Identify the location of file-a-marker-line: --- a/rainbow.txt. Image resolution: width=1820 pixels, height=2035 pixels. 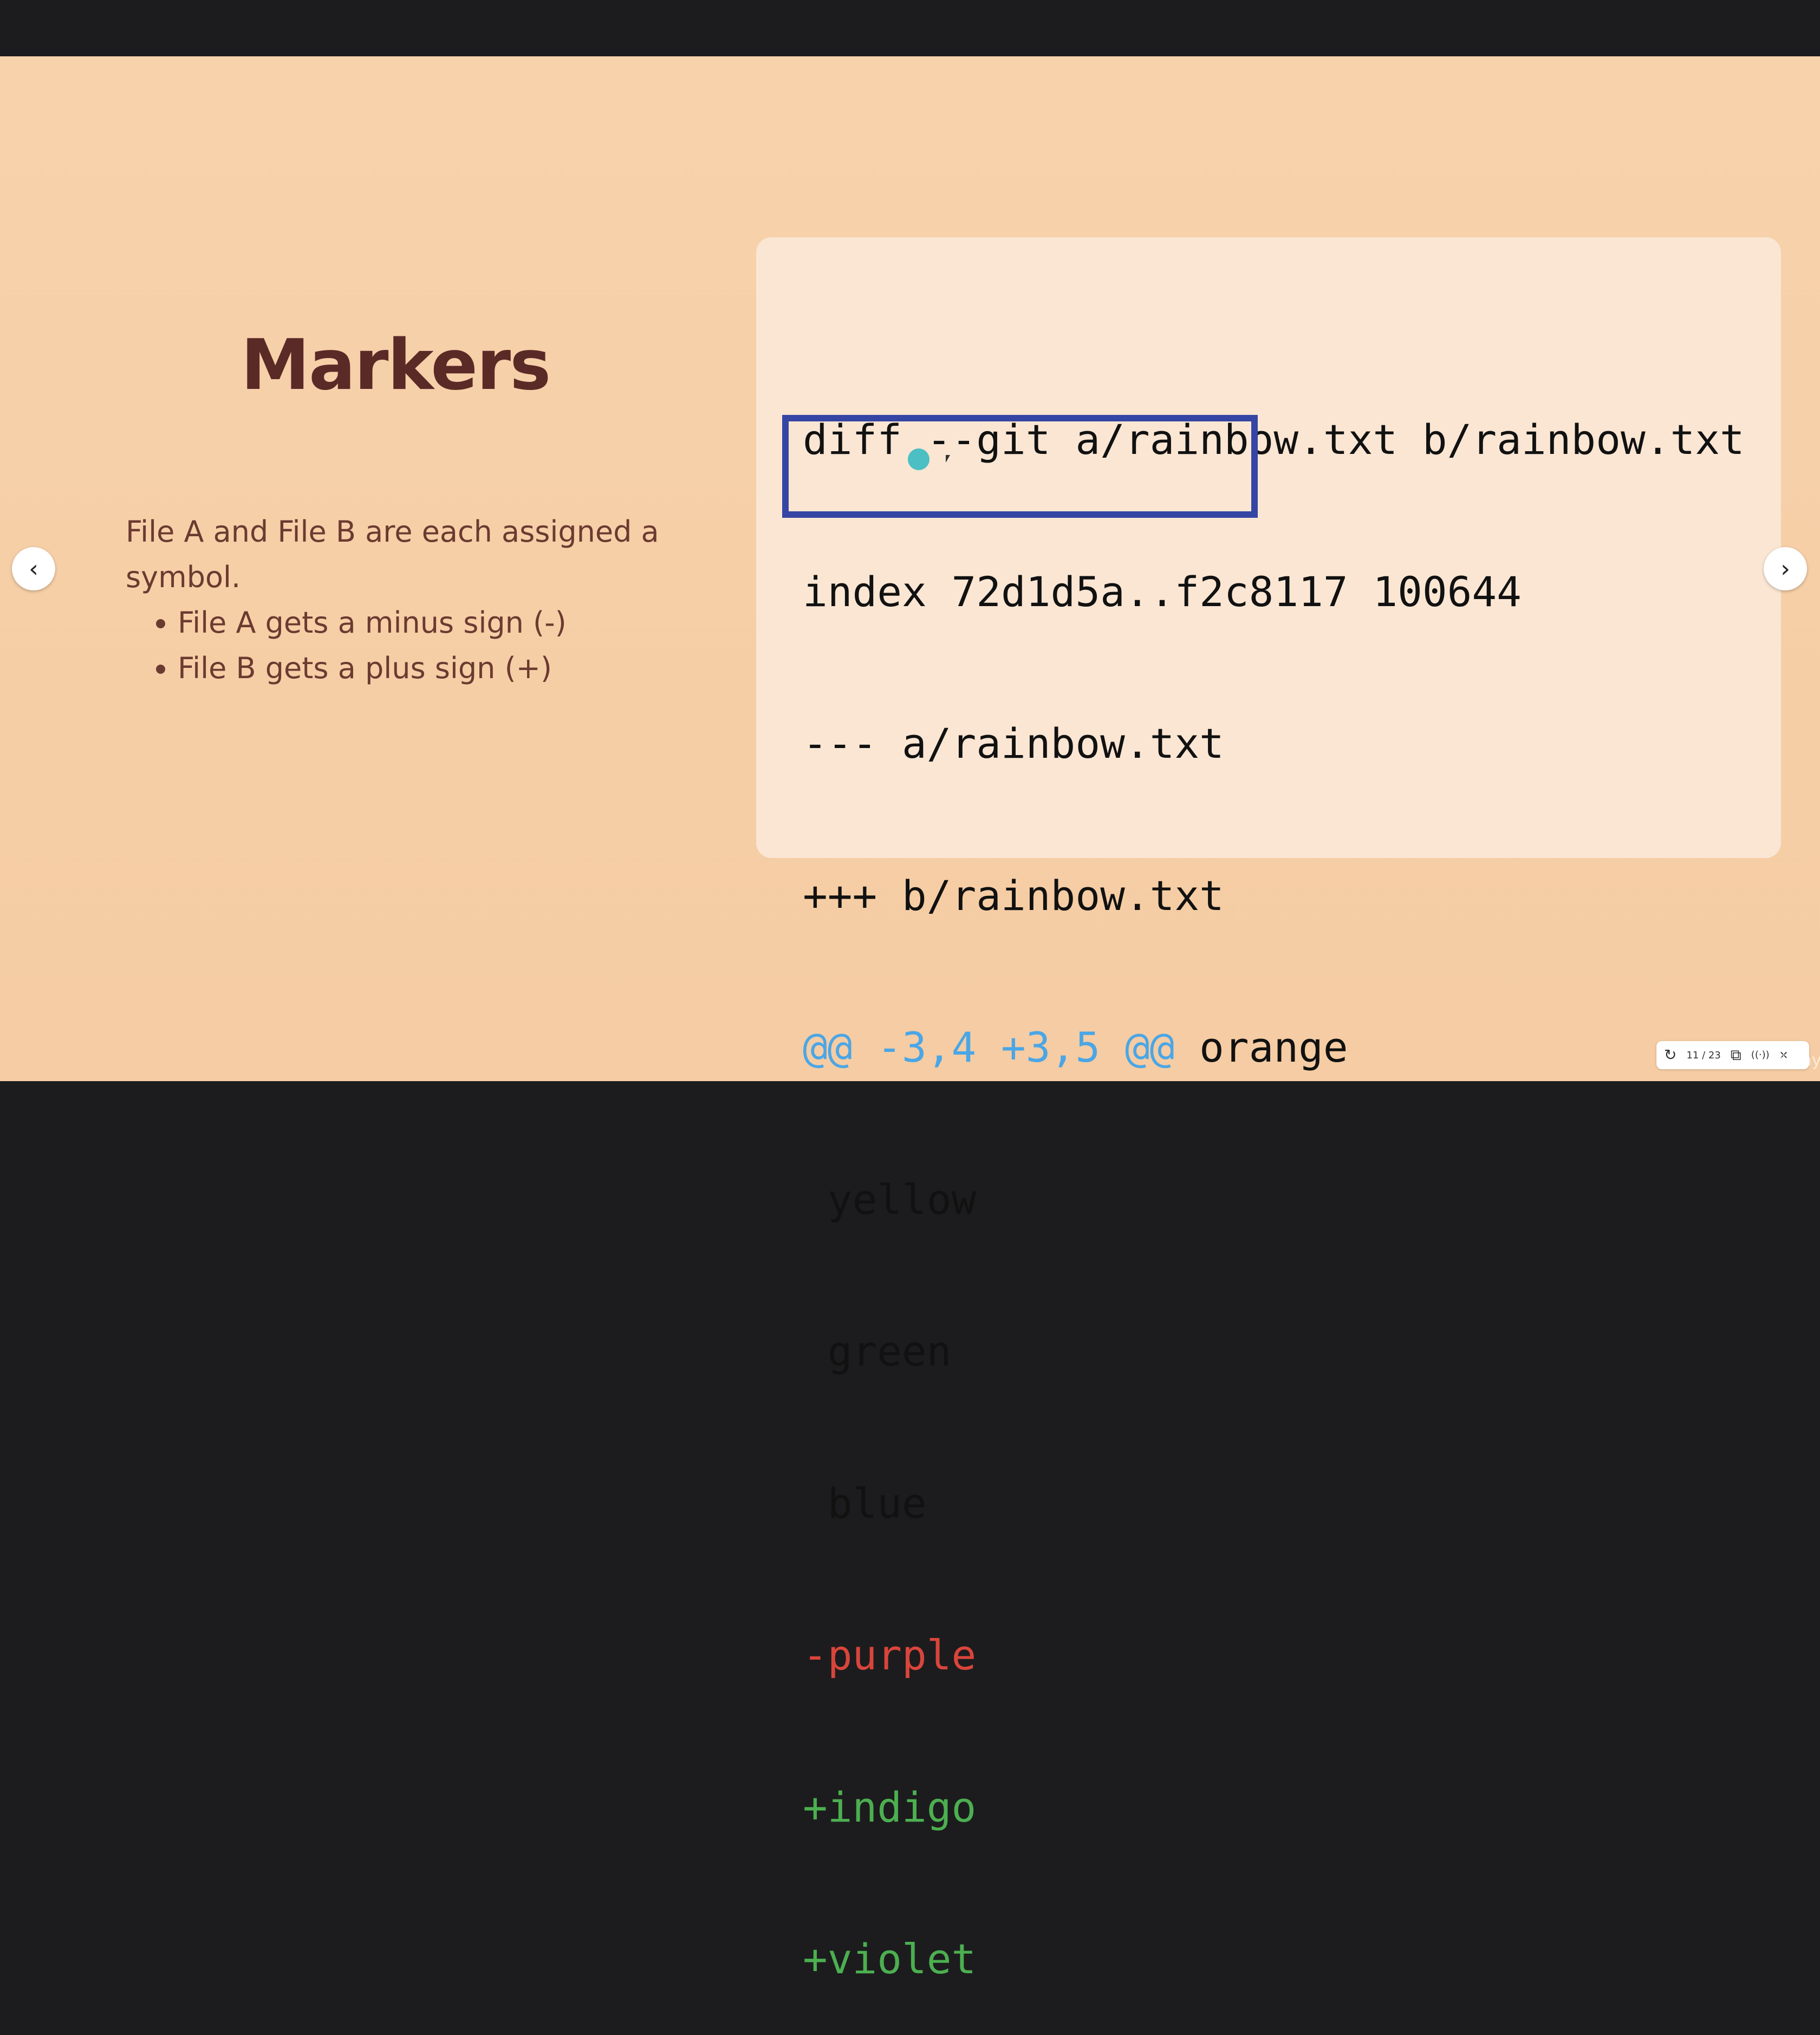
(1013, 743).